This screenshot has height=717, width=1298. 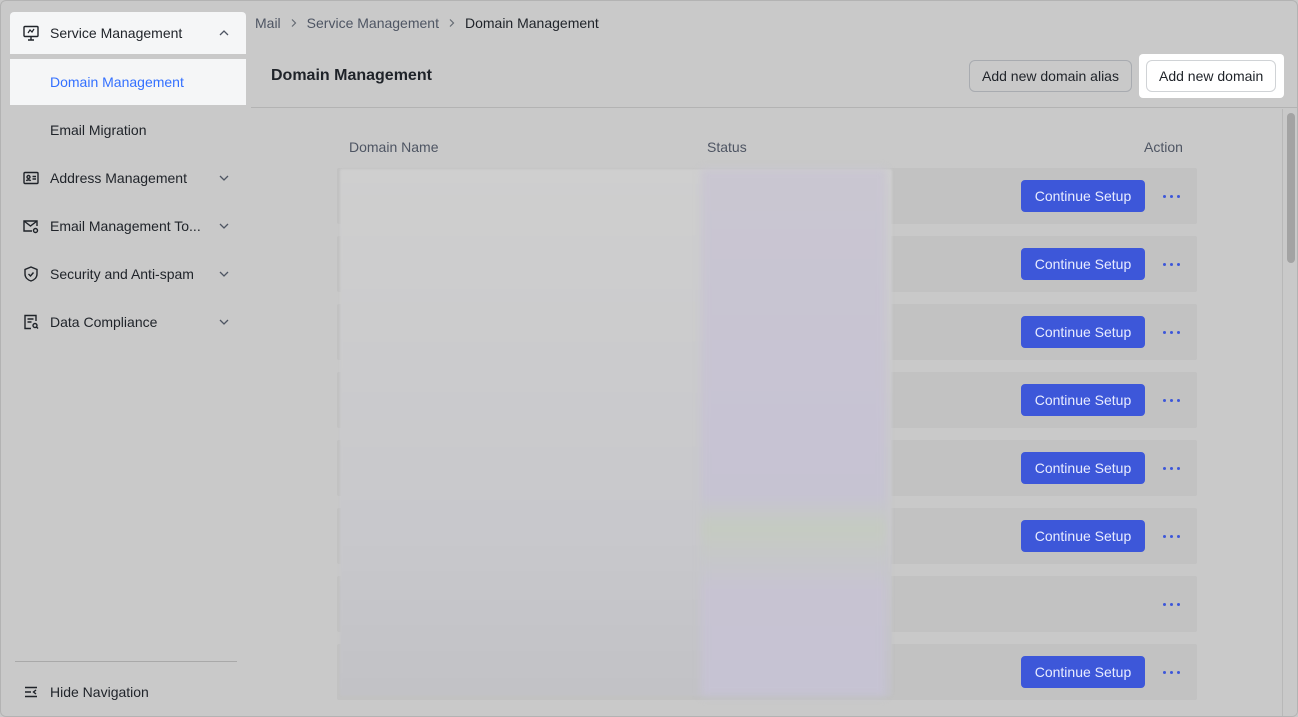 I want to click on breadcrumb-current: Domain Management, so click(x=531, y=23).